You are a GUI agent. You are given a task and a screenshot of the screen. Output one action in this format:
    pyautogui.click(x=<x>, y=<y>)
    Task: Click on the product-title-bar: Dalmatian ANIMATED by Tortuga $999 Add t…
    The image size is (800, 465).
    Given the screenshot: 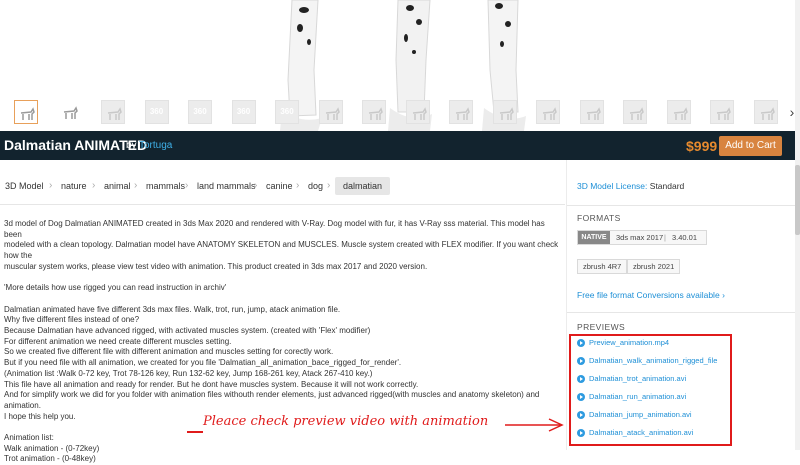 What is the action you would take?
    pyautogui.click(x=400, y=145)
    